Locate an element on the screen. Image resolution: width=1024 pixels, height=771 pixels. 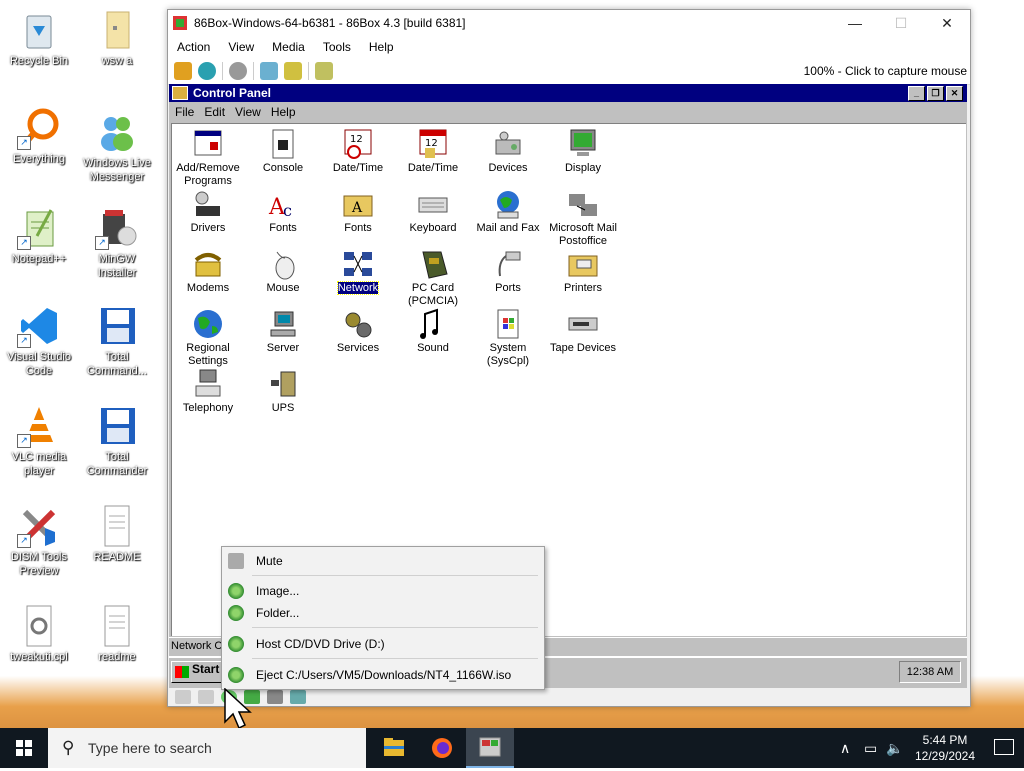
cp-item-pc-card: PC Card (PCMCIA) is located at coordinates (433, 278).